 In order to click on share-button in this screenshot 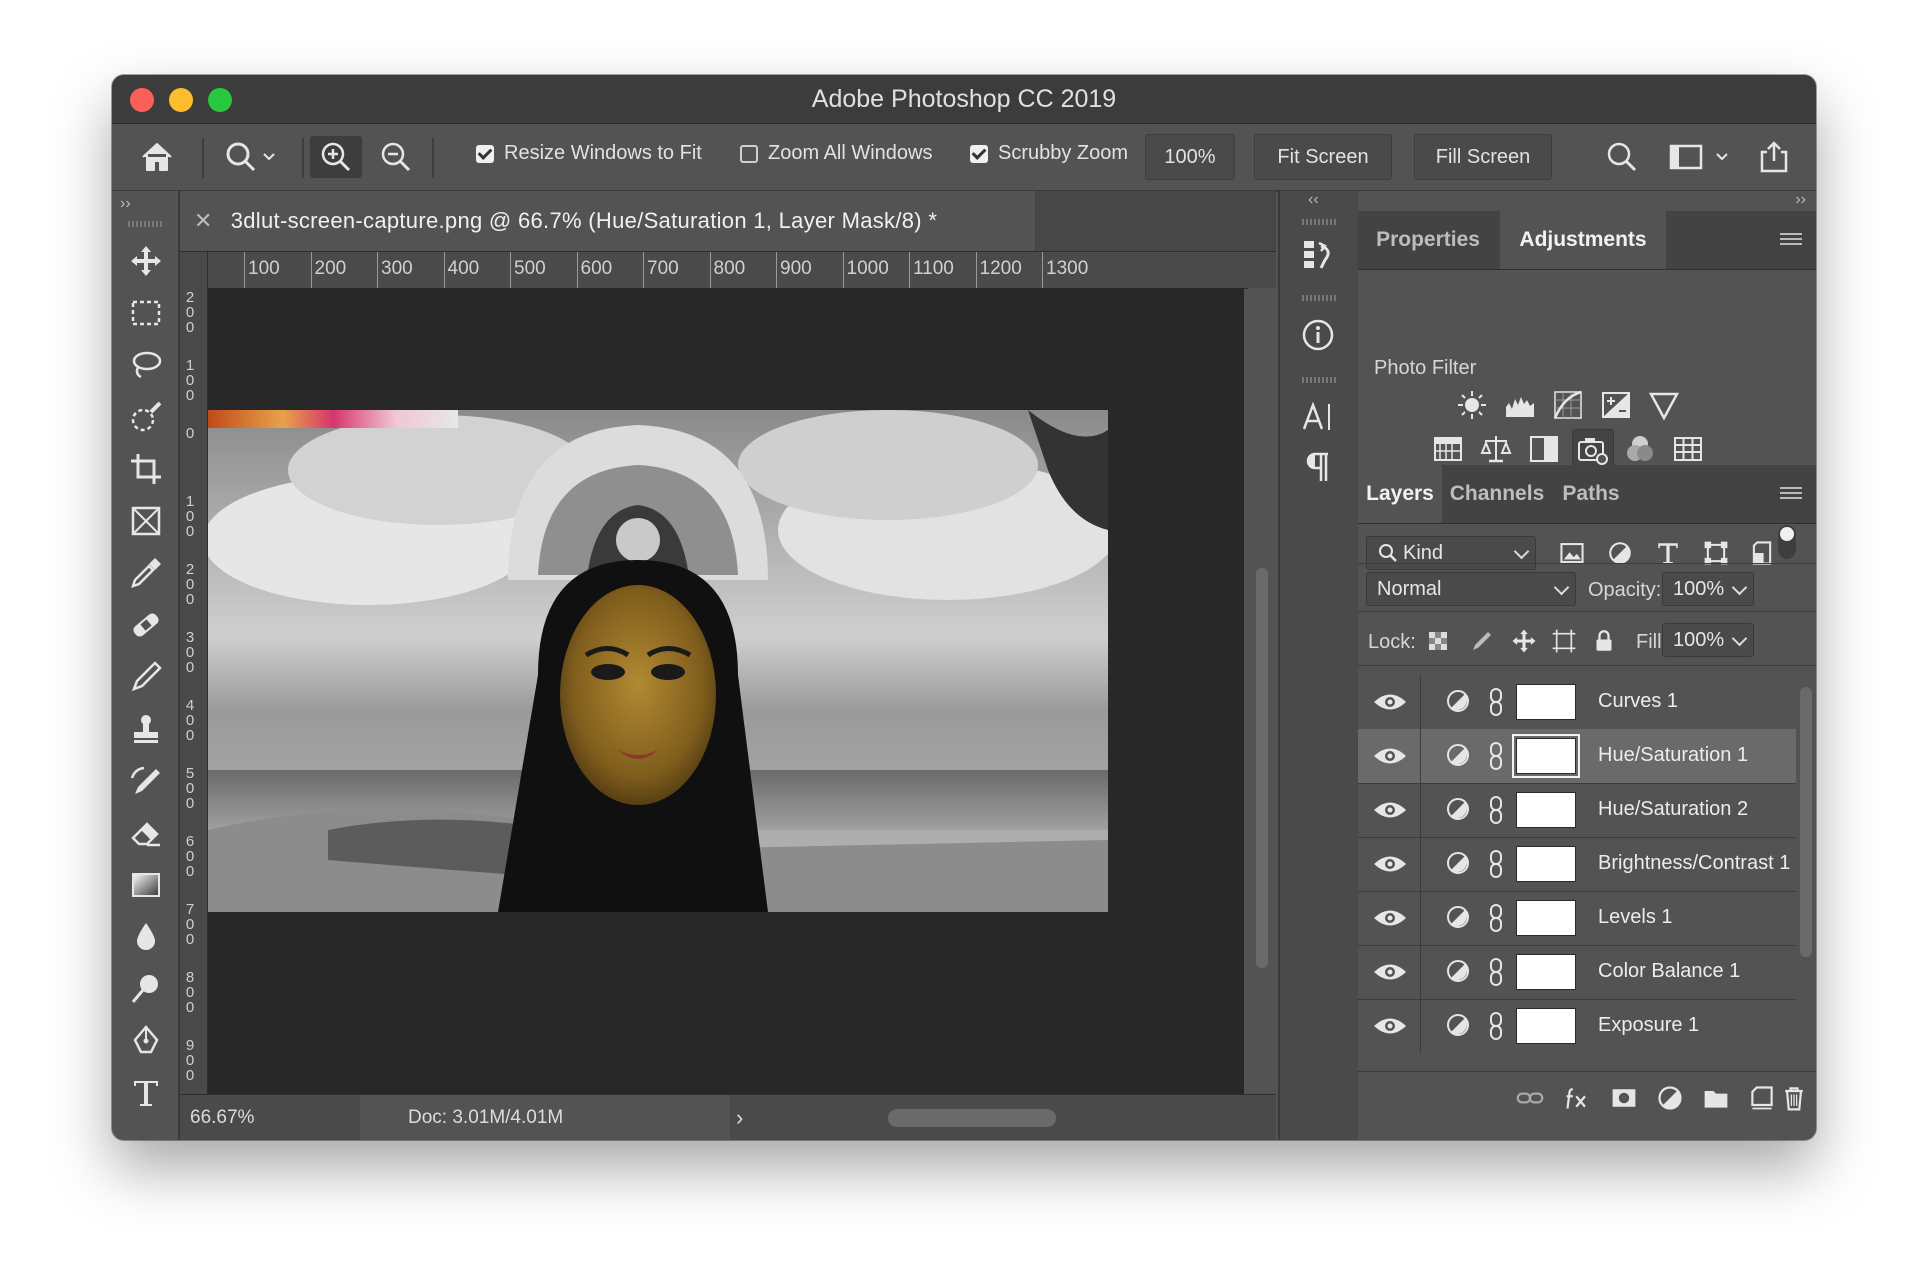, I will do `click(1774, 157)`.